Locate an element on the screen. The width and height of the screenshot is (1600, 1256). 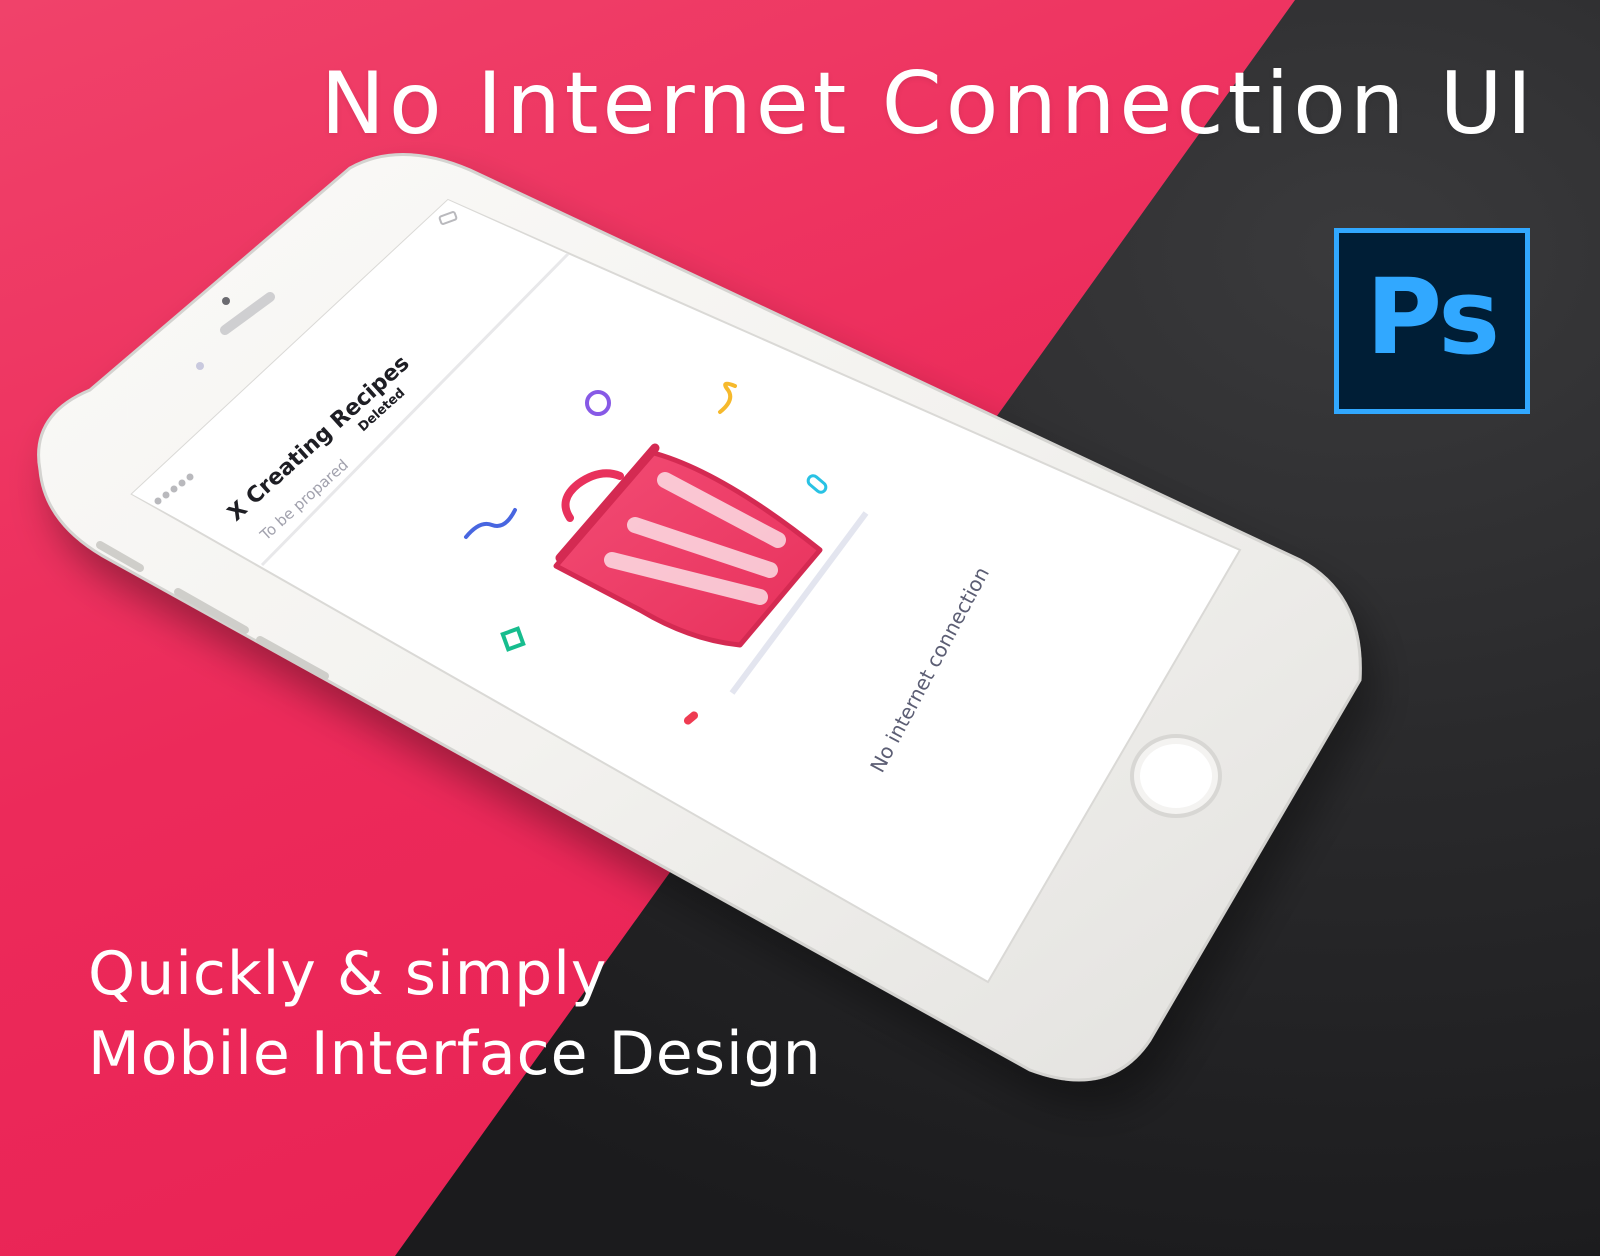
tagline-line-1: Quickly & simply is located at coordinates (348, 974).